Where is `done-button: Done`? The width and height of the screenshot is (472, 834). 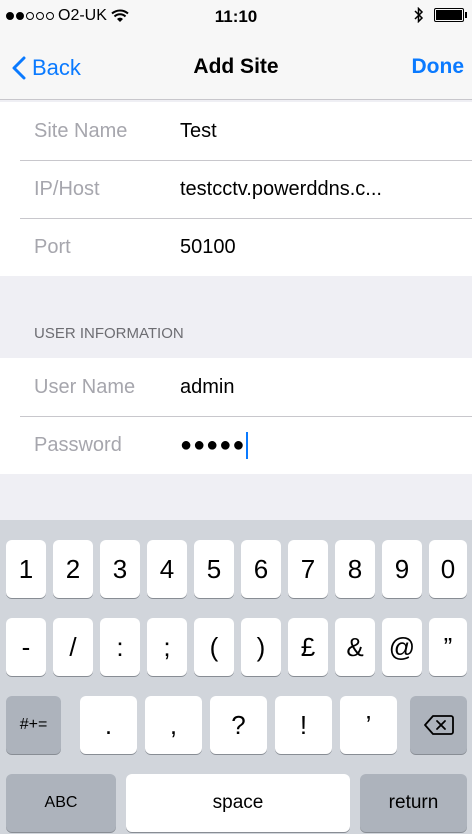
done-button: Done is located at coordinates (438, 67).